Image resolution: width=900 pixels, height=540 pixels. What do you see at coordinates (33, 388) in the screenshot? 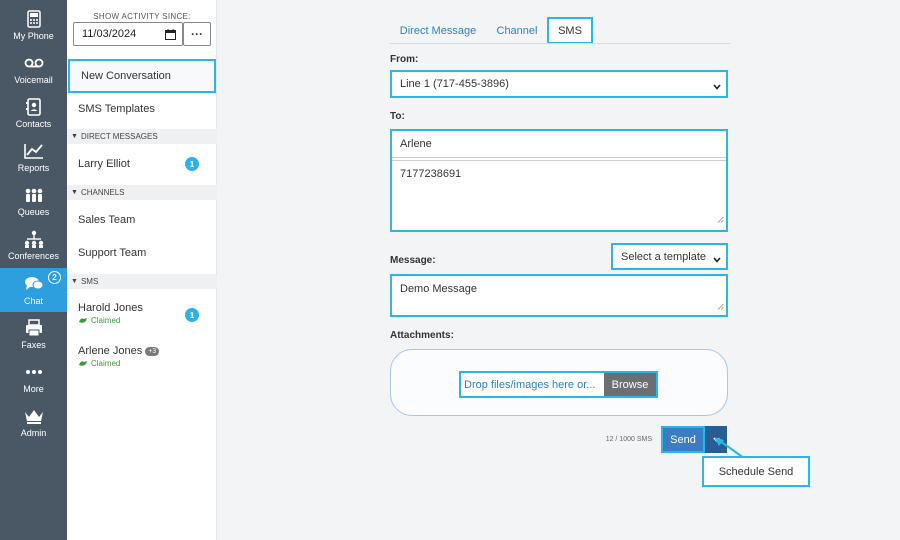
I see `rail-label: More` at bounding box center [33, 388].